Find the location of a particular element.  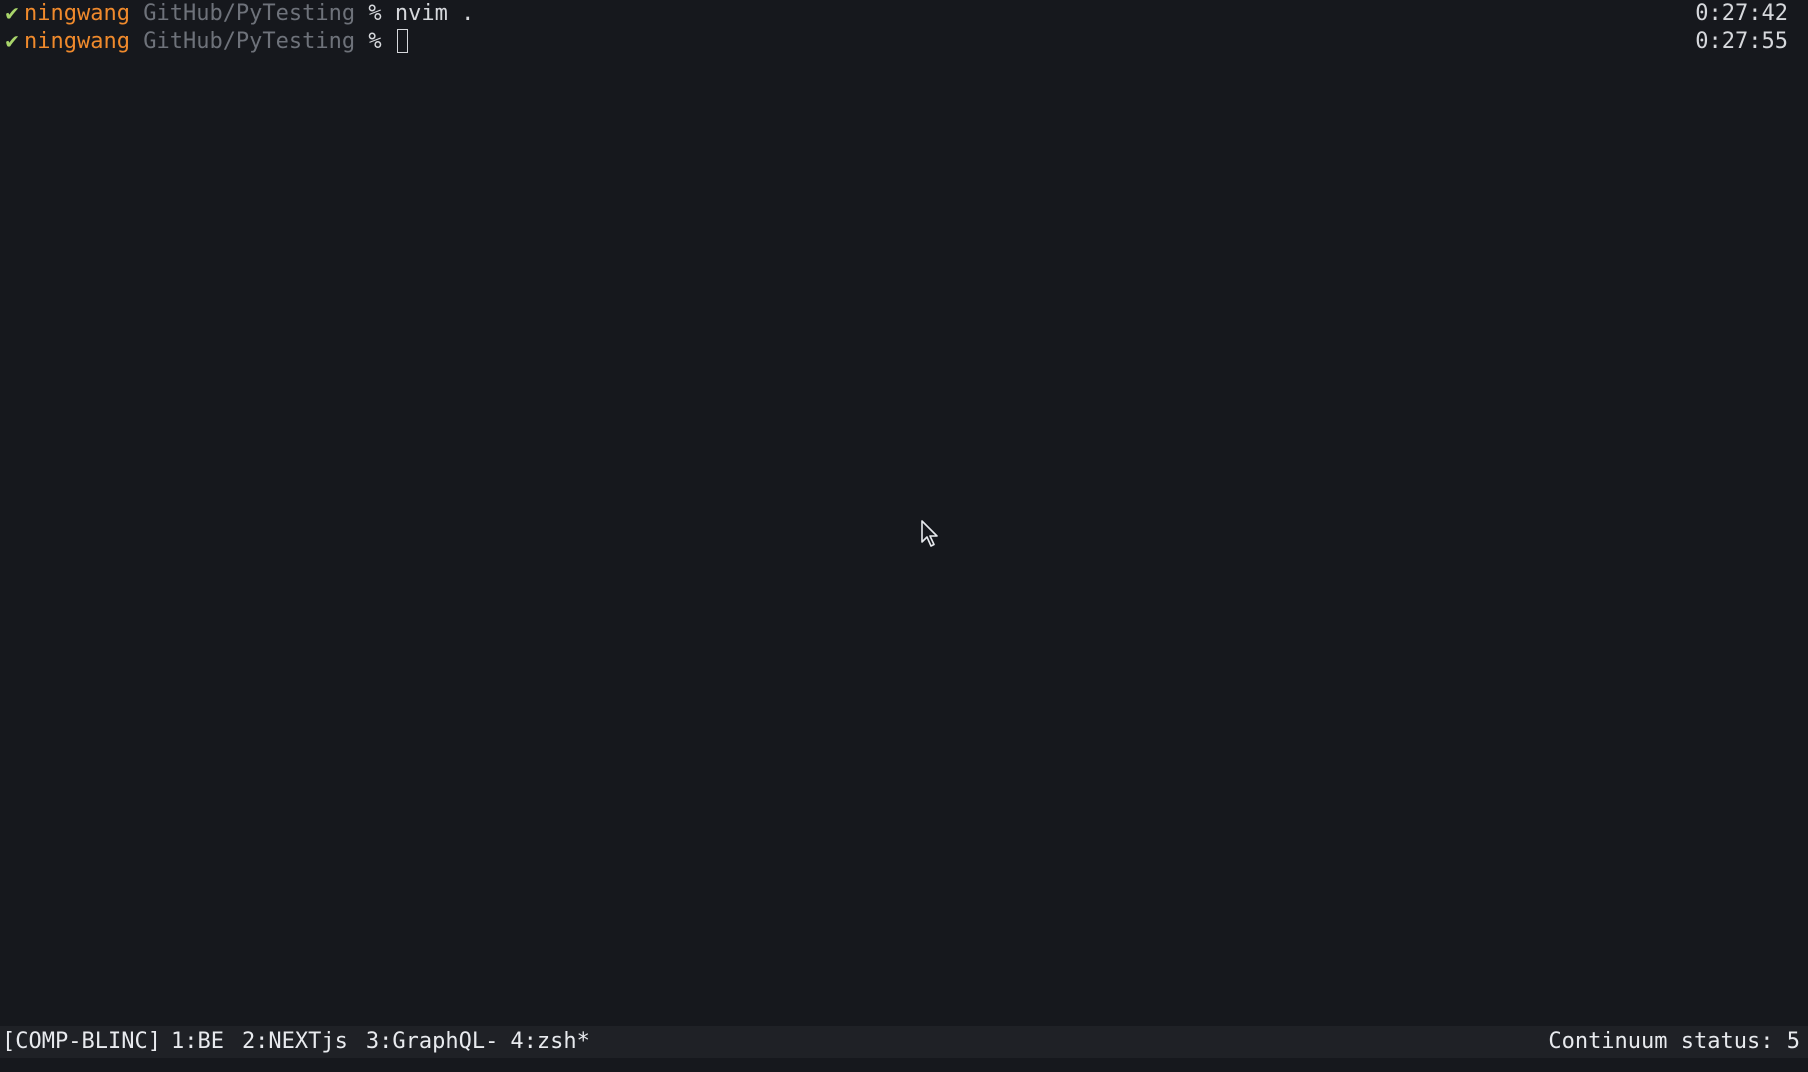

mouse-pointer-icon is located at coordinates (929, 533).